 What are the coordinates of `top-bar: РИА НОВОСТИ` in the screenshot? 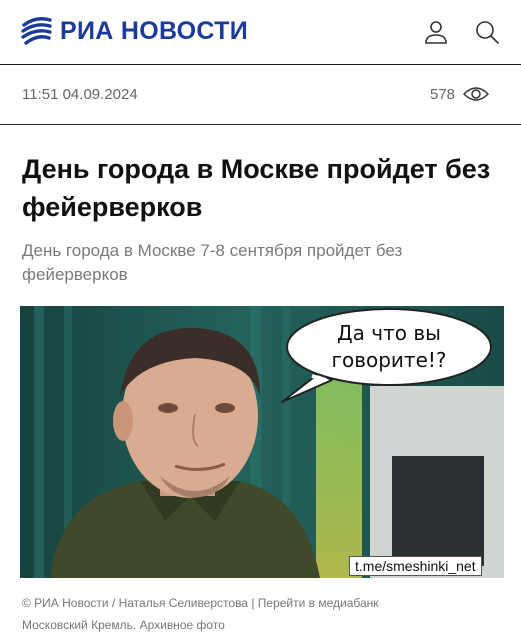 It's located at (260, 32).